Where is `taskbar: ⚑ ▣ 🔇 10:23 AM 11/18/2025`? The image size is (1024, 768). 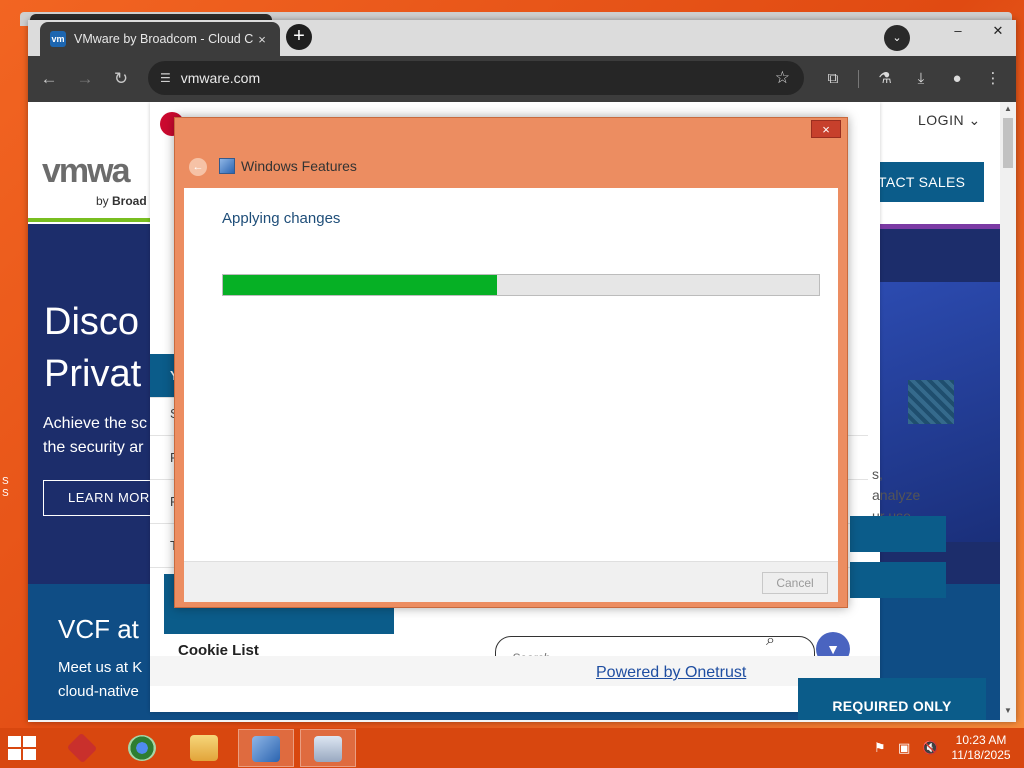
taskbar: ⚑ ▣ 🔇 10:23 AM 11/18/2025 is located at coordinates (512, 748).